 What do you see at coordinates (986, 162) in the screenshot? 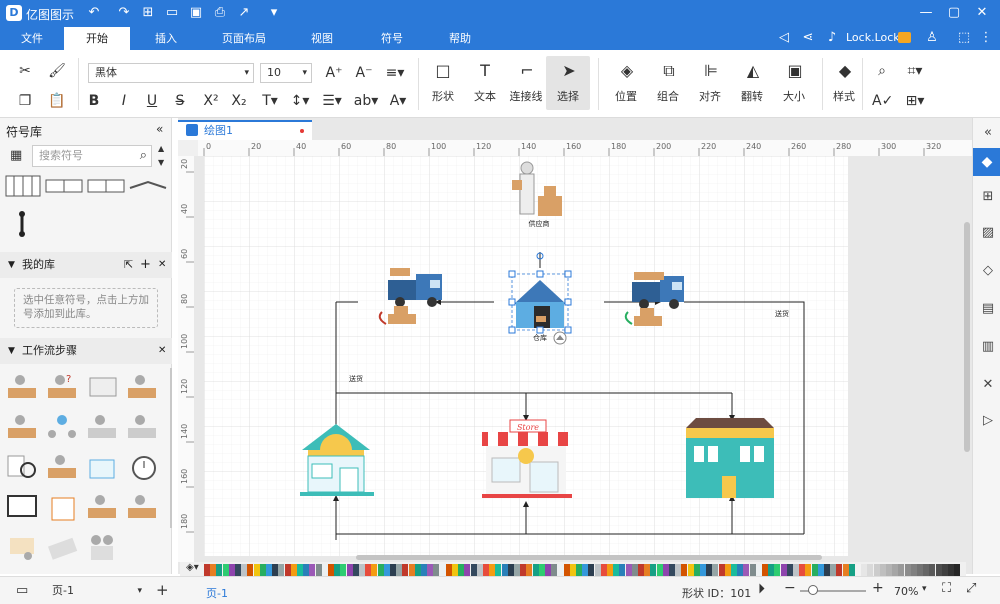
I see `fill-panel-button: ◆` at bounding box center [986, 162].